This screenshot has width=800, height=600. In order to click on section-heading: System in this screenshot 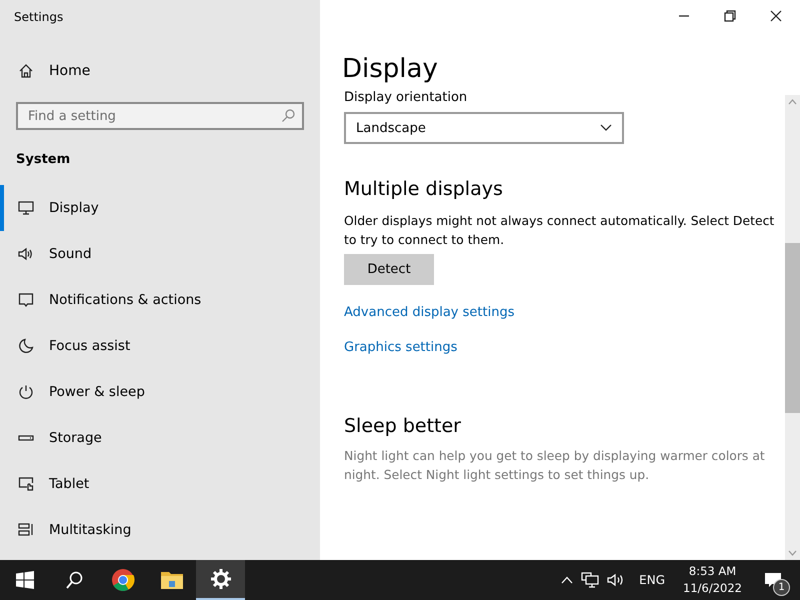, I will do `click(43, 159)`.